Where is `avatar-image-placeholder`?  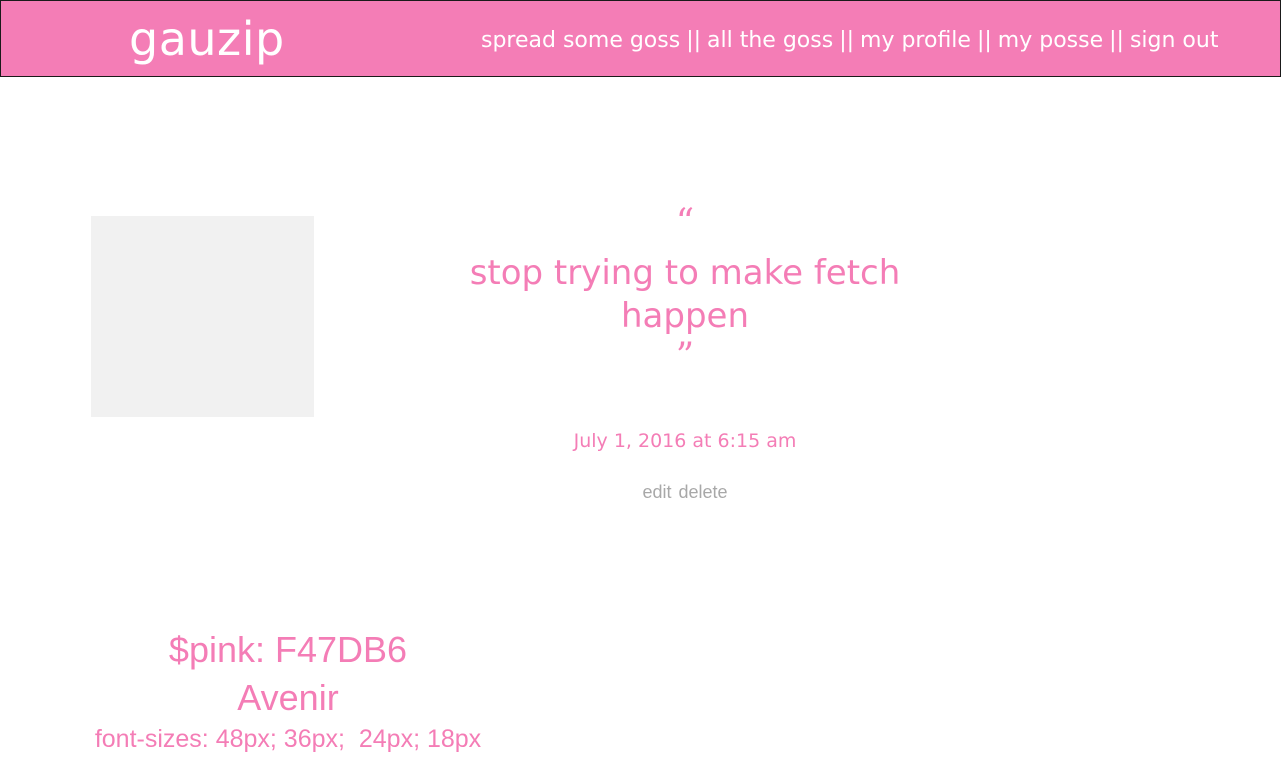 avatar-image-placeholder is located at coordinates (202, 316).